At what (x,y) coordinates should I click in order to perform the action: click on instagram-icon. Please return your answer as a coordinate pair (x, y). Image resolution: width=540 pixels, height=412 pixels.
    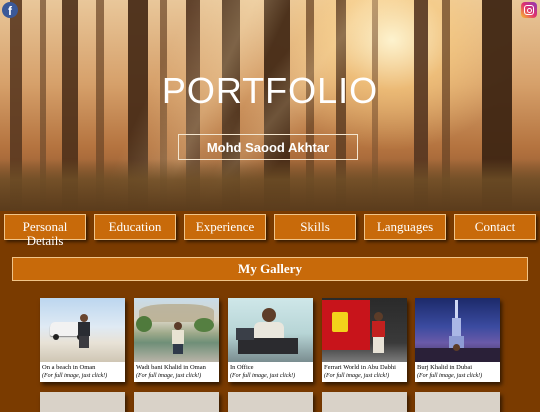
    Looking at the image, I should click on (529, 10).